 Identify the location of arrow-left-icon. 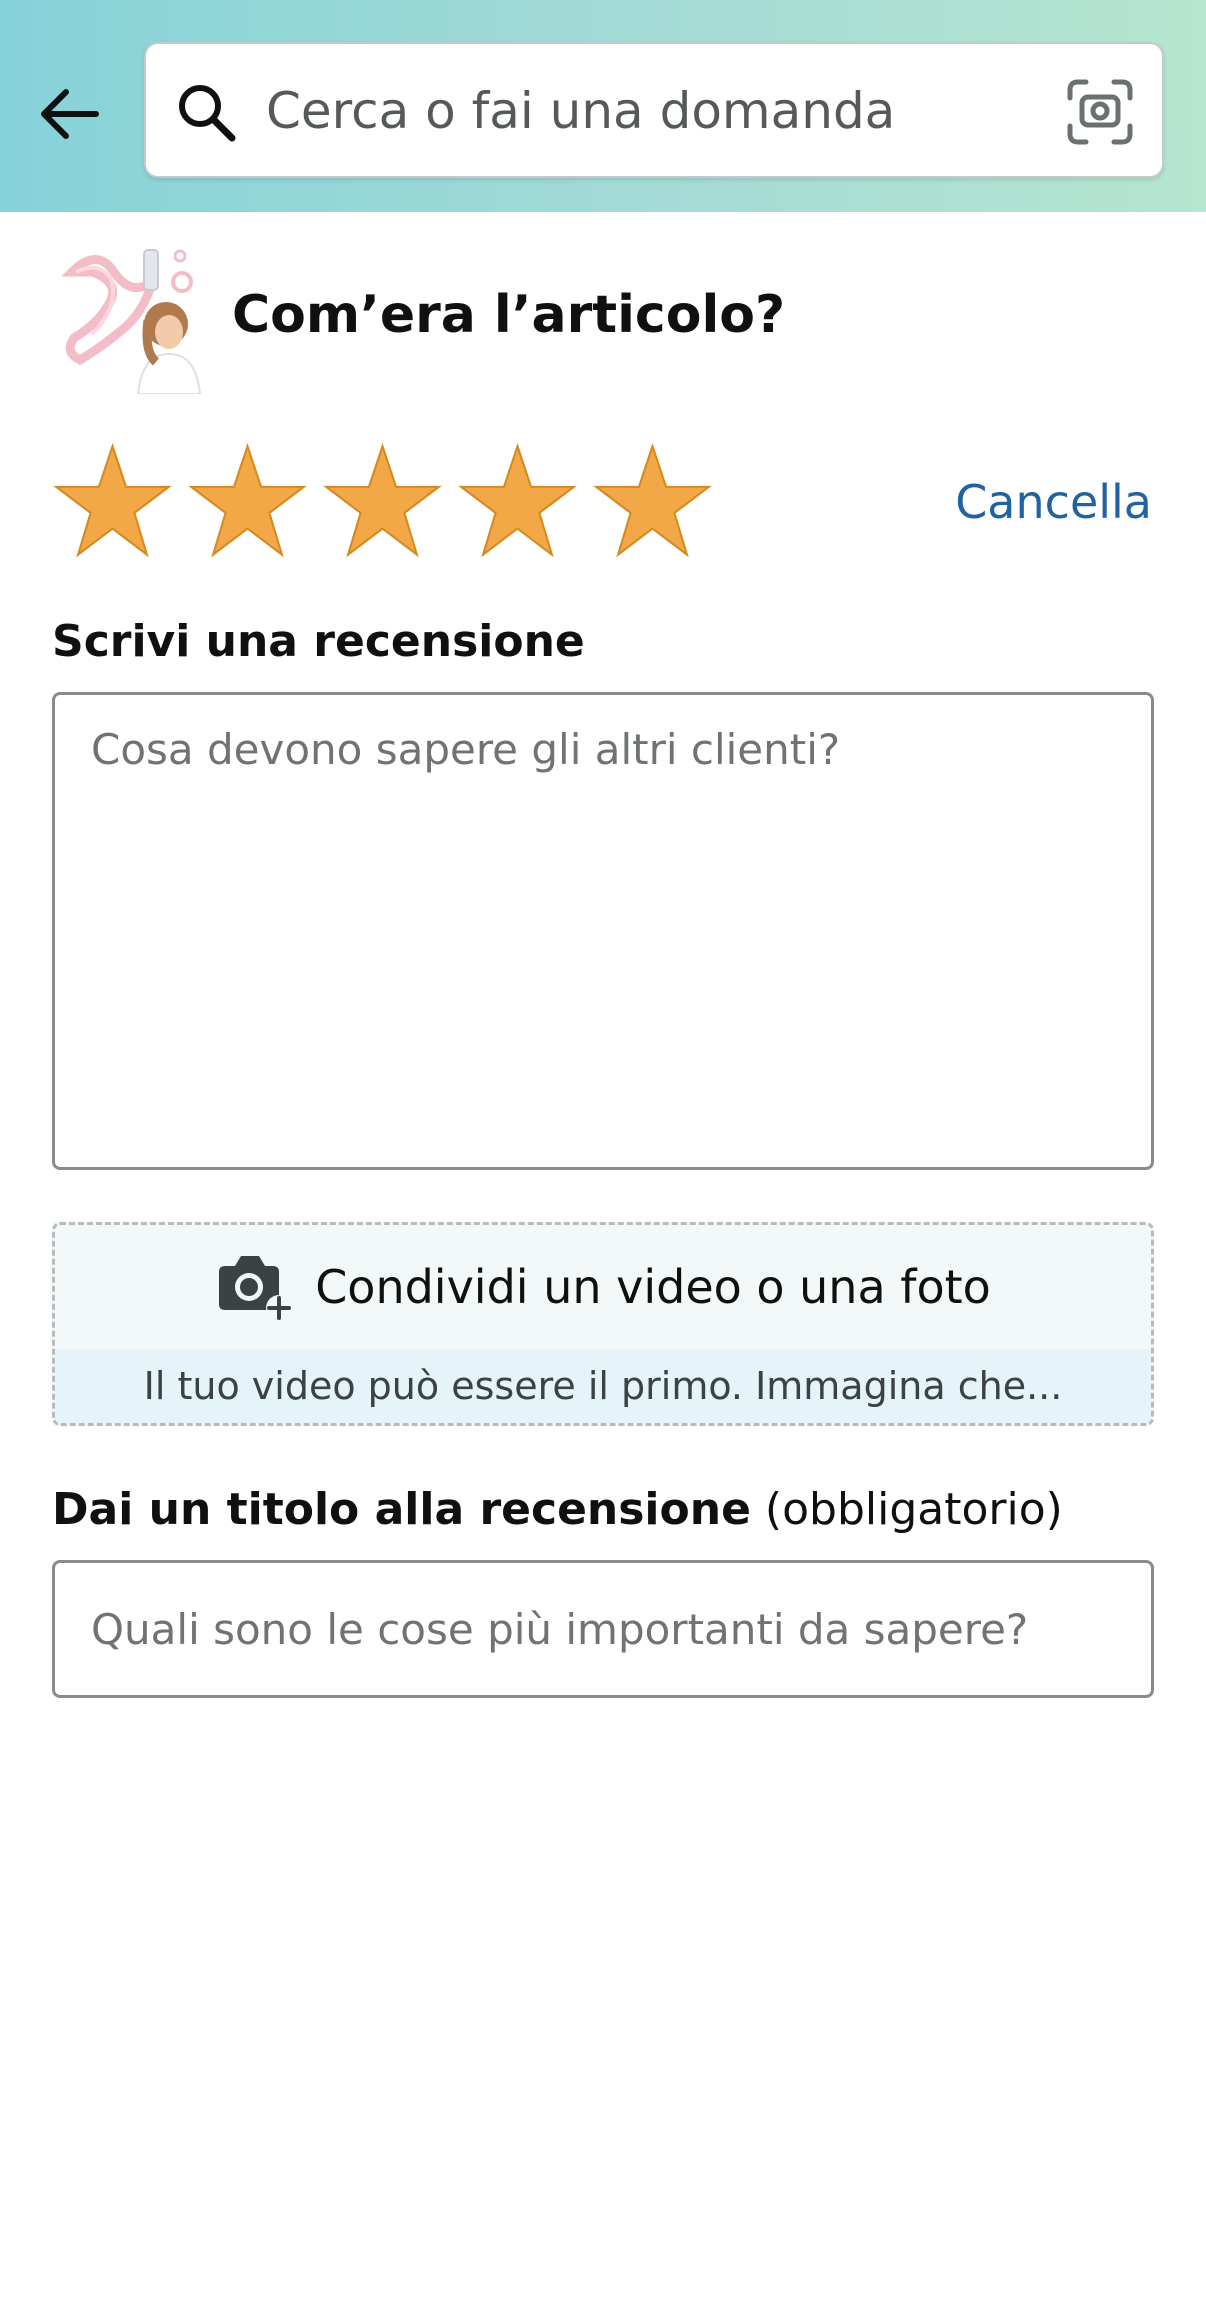
(70, 114).